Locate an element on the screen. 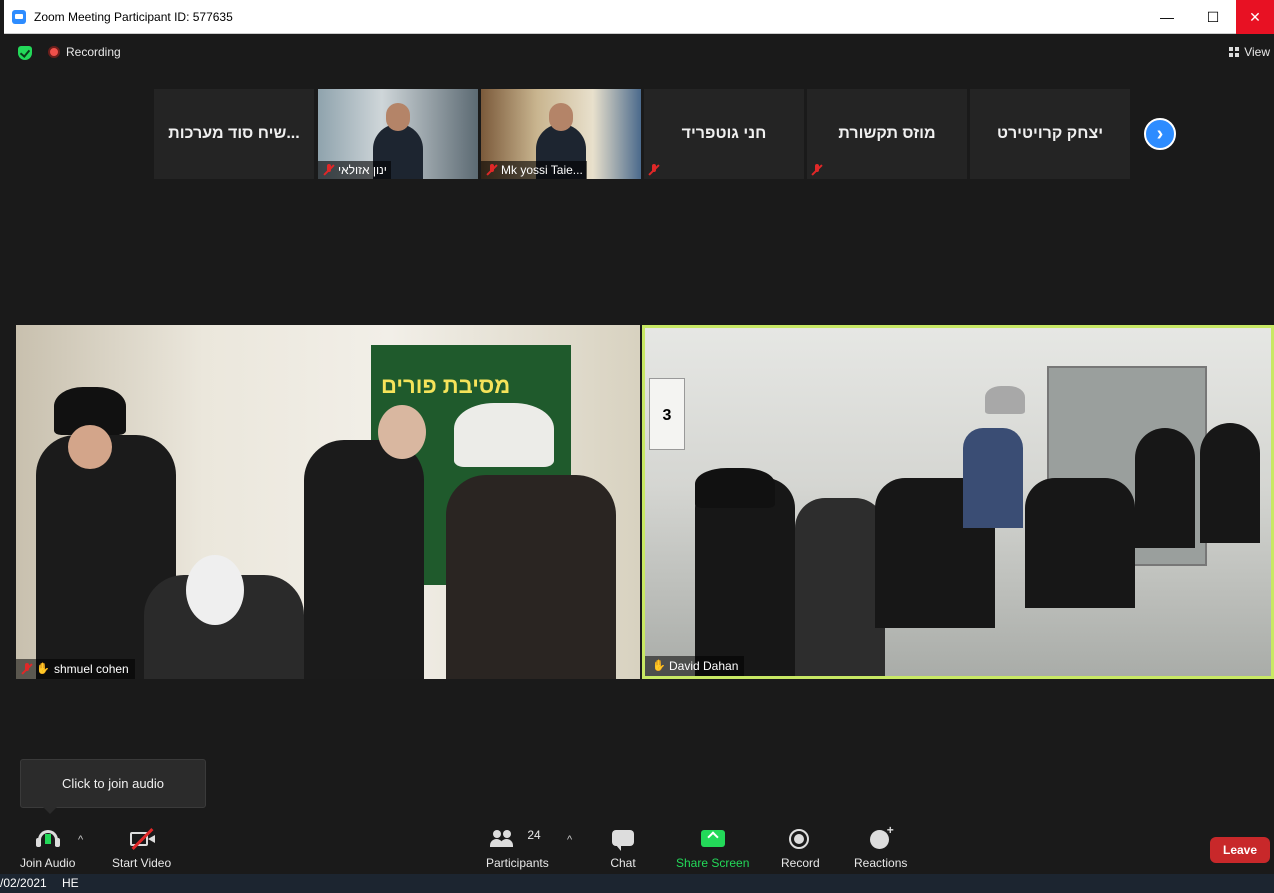 Image resolution: width=1274 pixels, height=893 pixels. taskbar-date: /02/2021 is located at coordinates (23, 883).